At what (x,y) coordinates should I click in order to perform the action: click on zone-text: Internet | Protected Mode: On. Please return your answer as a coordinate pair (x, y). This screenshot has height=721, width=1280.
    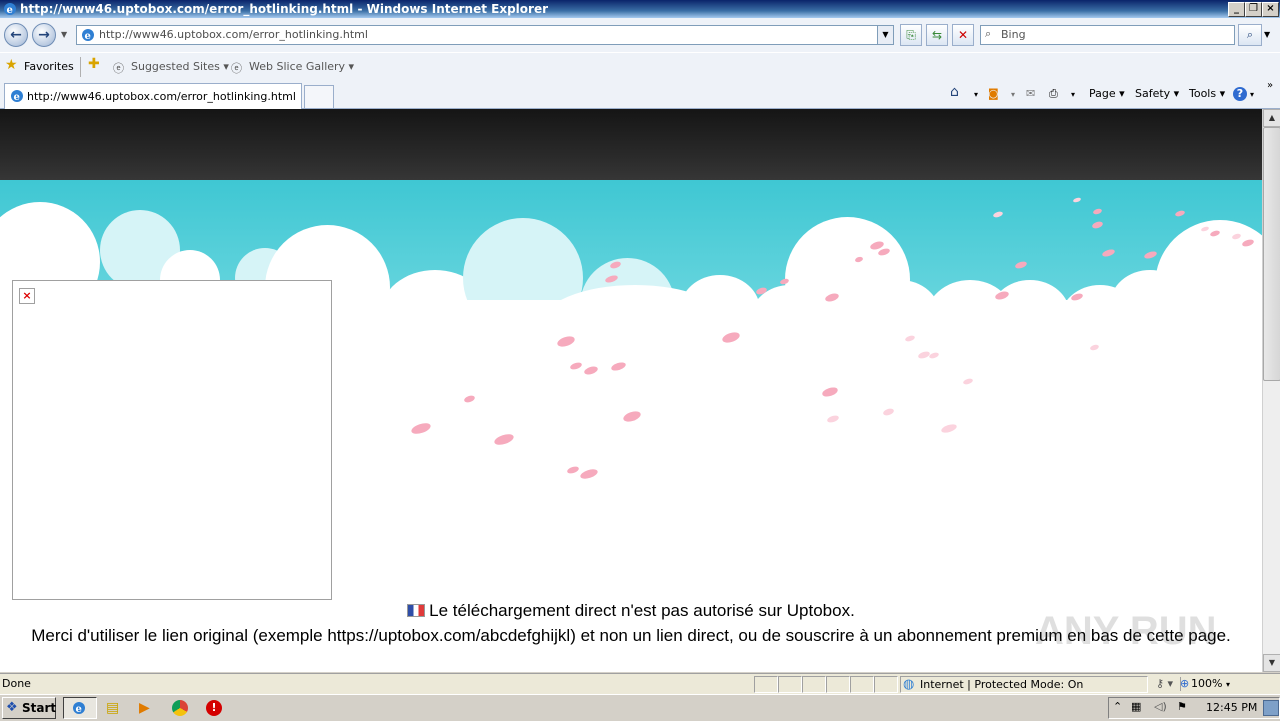
    Looking at the image, I should click on (1002, 684).